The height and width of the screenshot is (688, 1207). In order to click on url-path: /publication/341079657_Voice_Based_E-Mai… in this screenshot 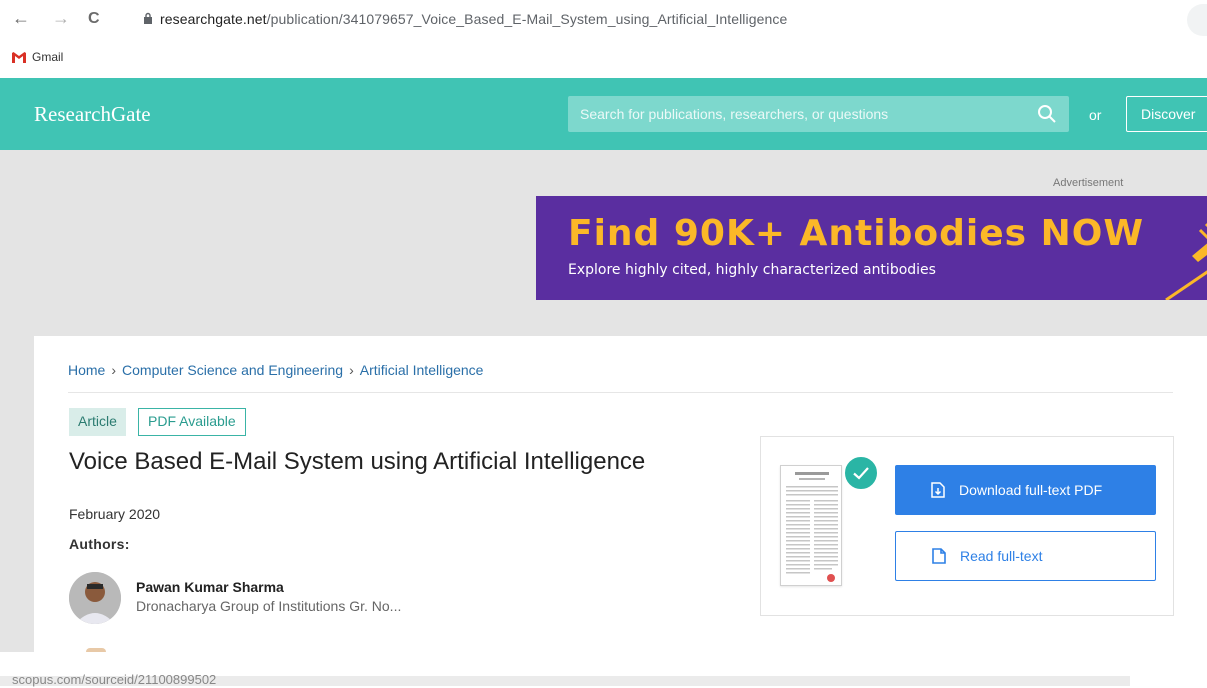, I will do `click(527, 19)`.